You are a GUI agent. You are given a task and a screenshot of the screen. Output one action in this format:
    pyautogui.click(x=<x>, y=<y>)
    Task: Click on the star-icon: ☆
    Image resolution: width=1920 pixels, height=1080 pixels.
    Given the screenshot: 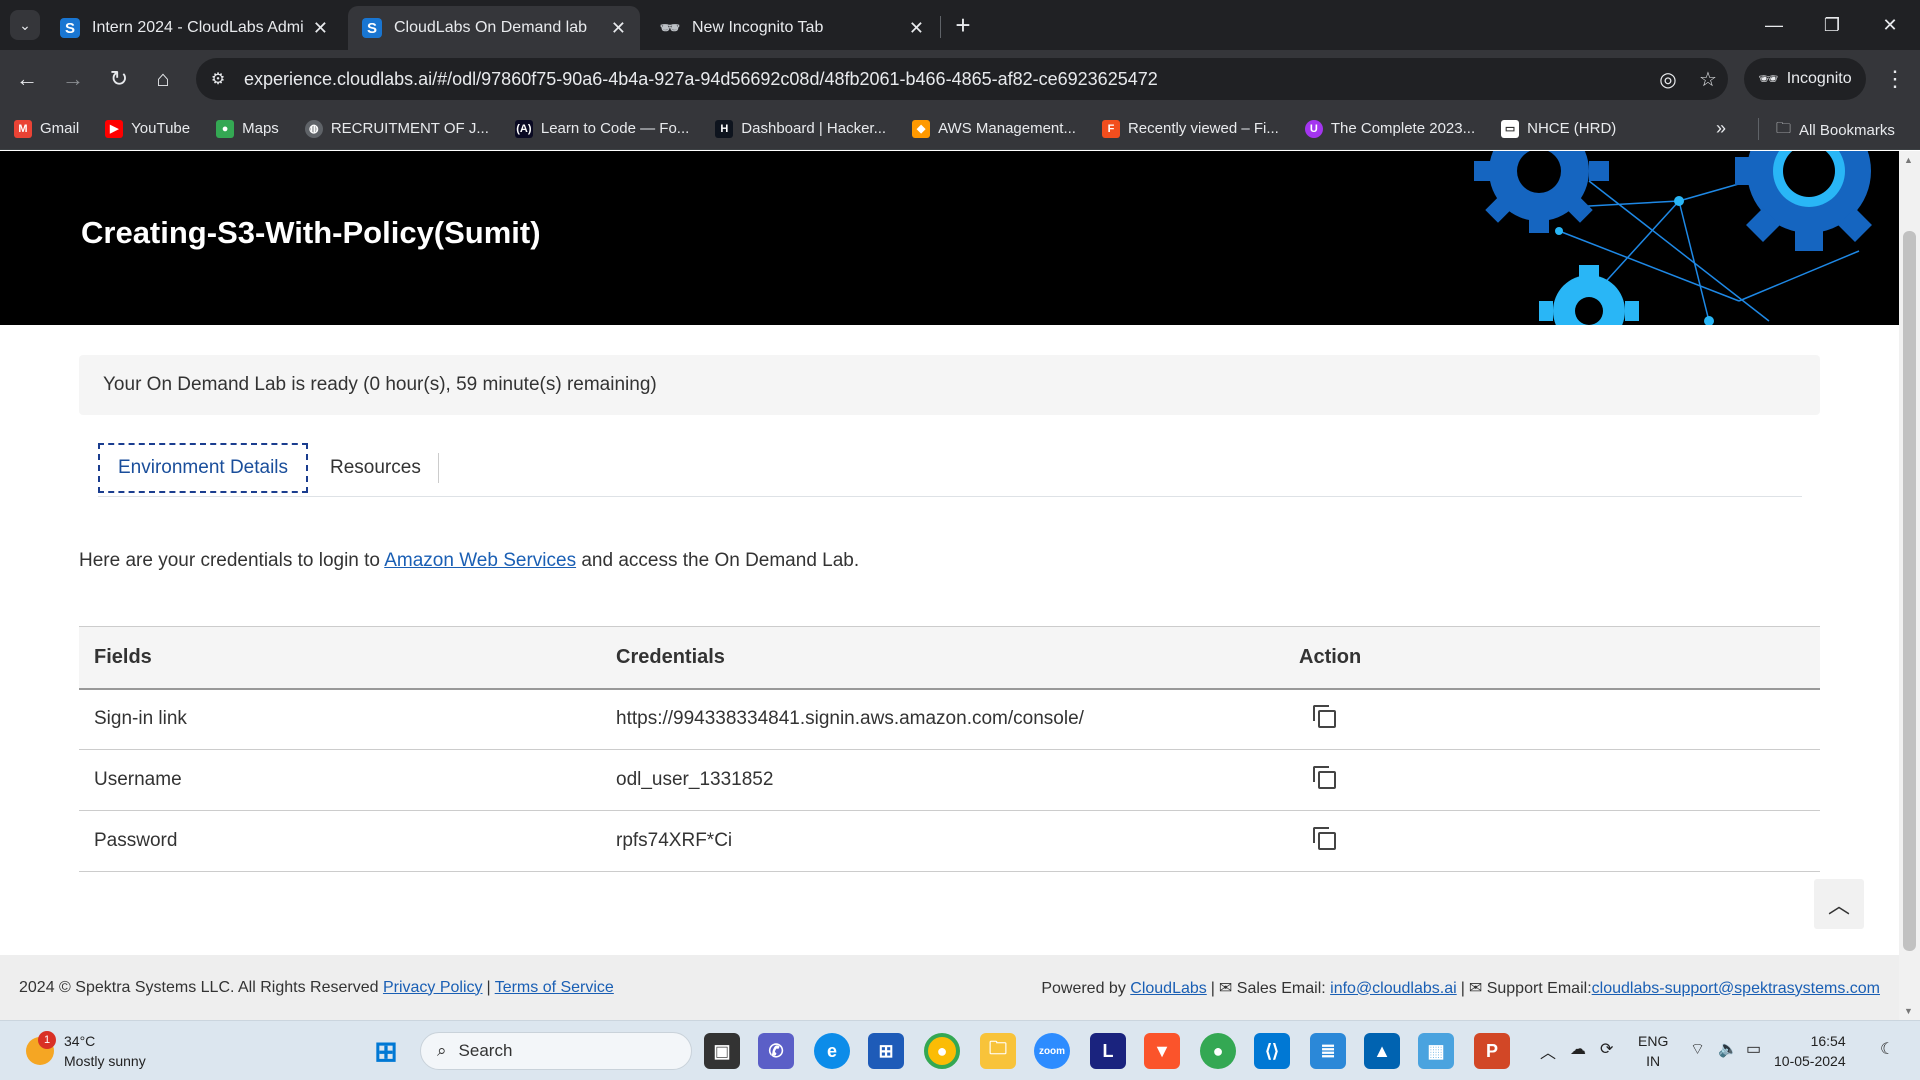 What is the action you would take?
    pyautogui.click(x=1708, y=79)
    